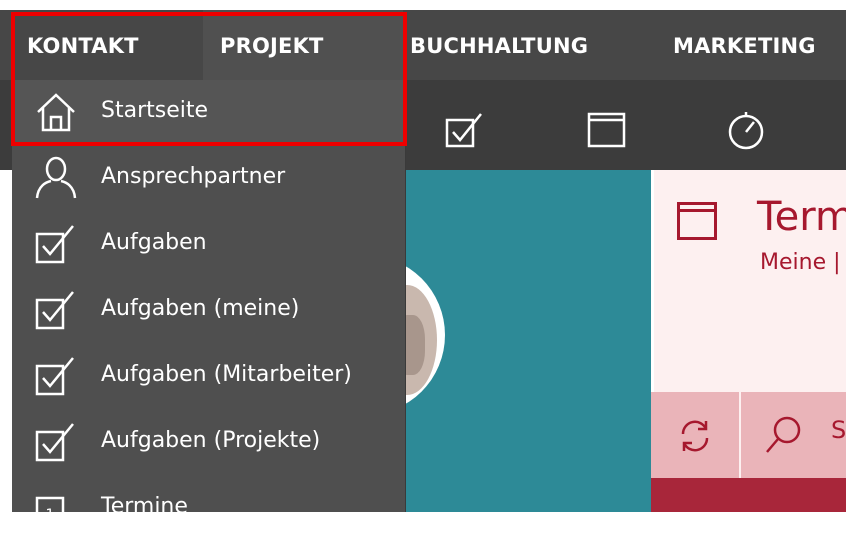 Image resolution: width=846 pixels, height=542 pixels. I want to click on menu-item-label: Aufgaben (meine), so click(200, 308).